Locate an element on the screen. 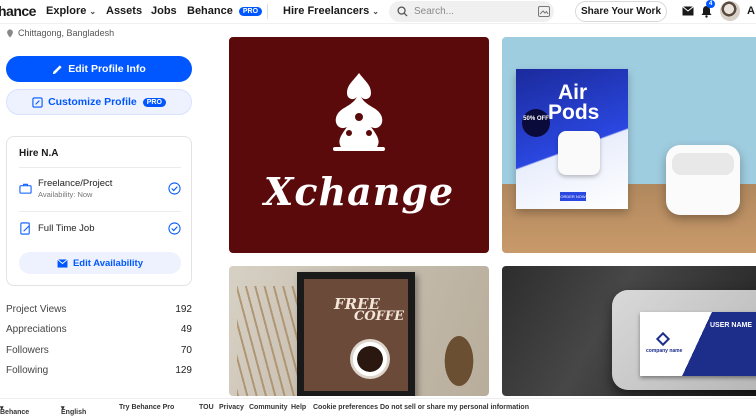  footer-tou-link: TOU is located at coordinates (206, 407).